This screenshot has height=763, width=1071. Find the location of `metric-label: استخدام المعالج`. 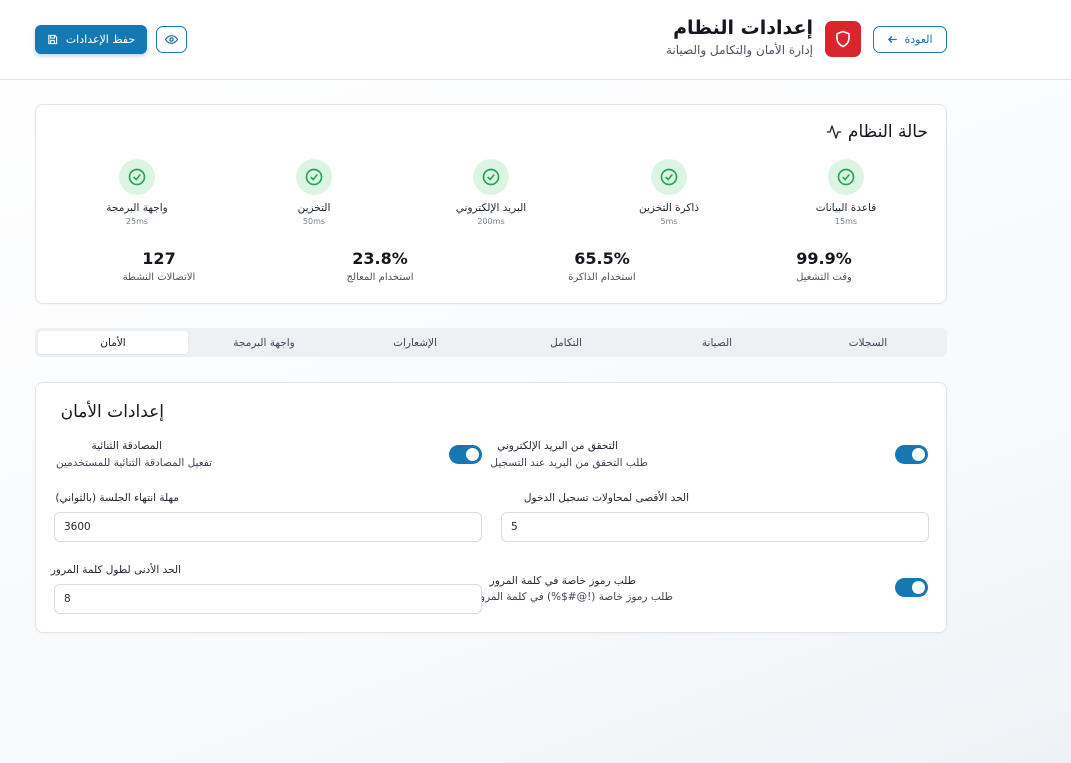

metric-label: استخدام المعالج is located at coordinates (380, 277).